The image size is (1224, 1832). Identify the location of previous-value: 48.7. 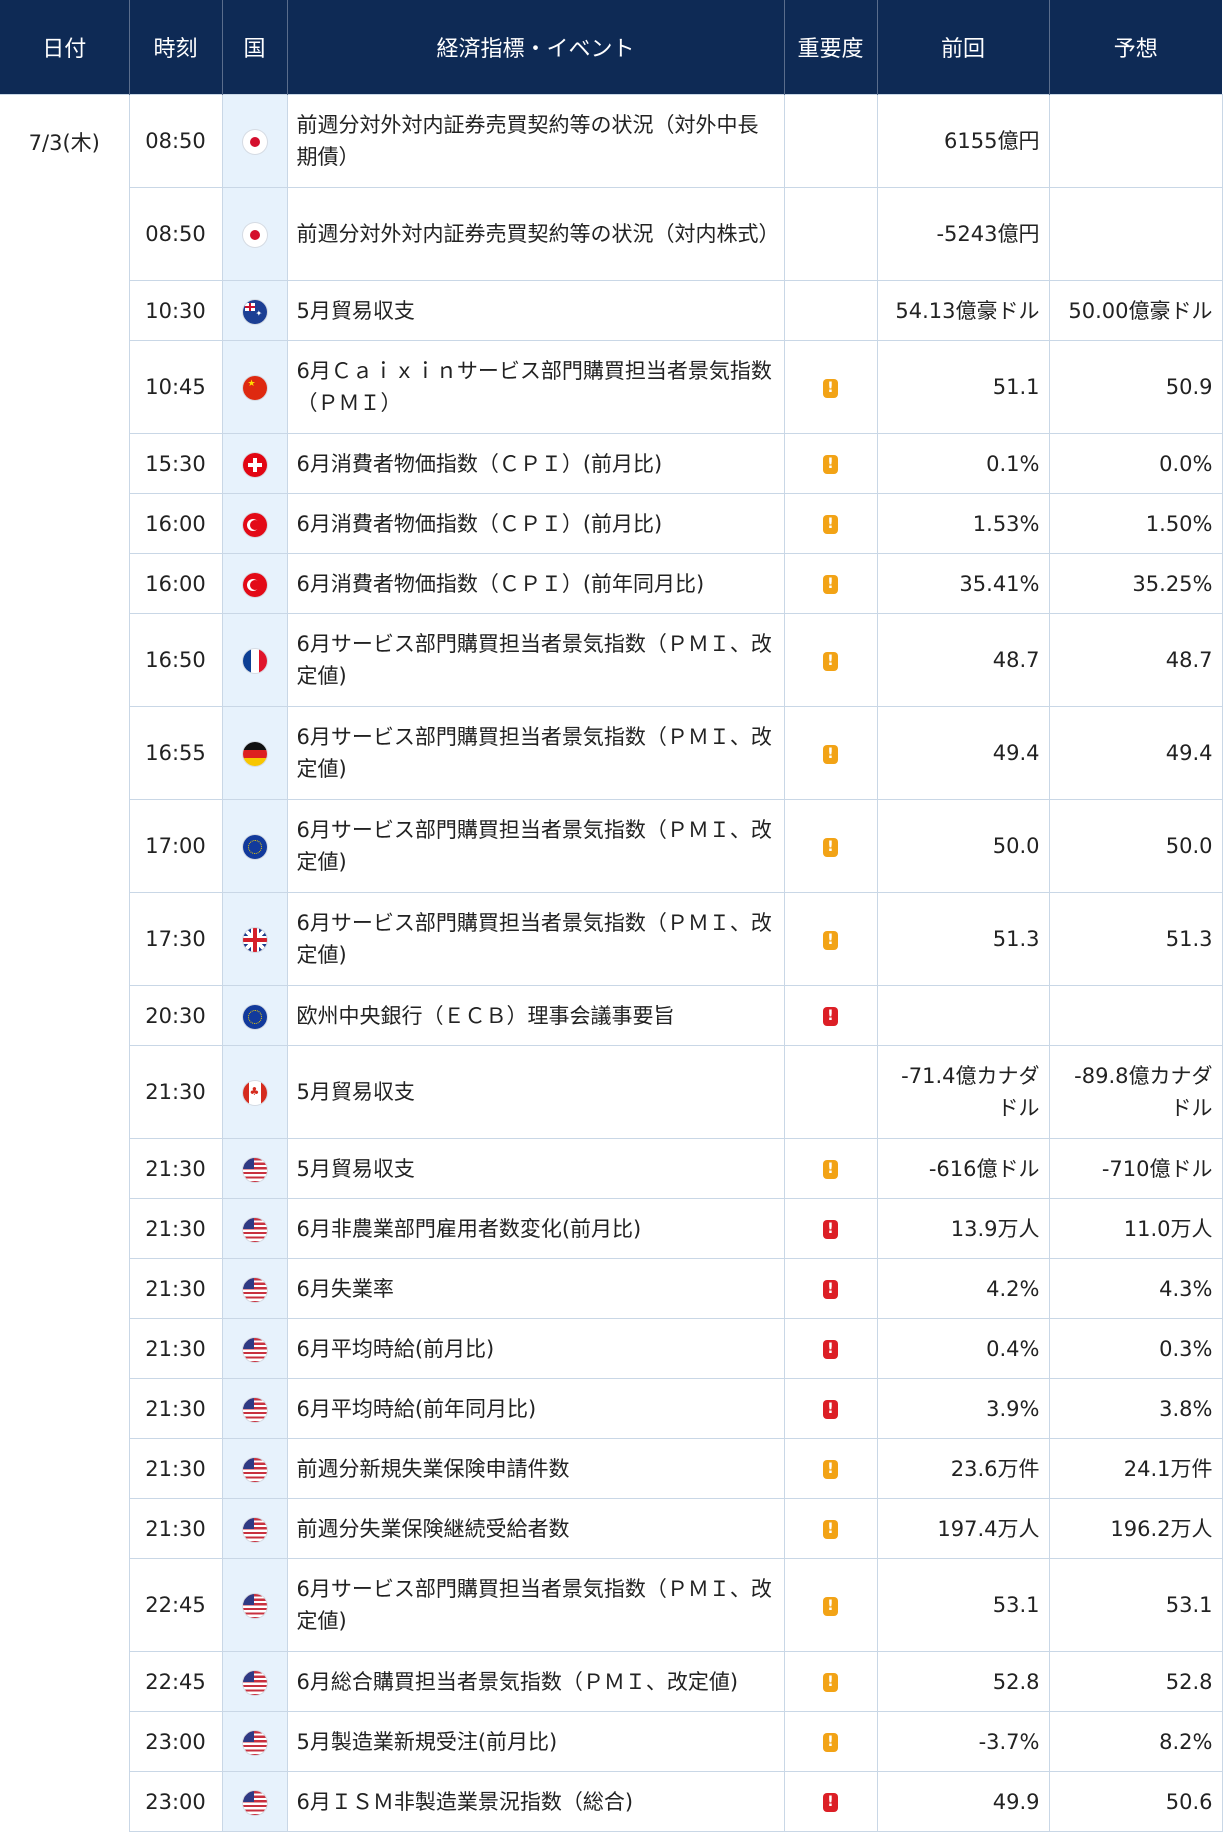
(963, 660).